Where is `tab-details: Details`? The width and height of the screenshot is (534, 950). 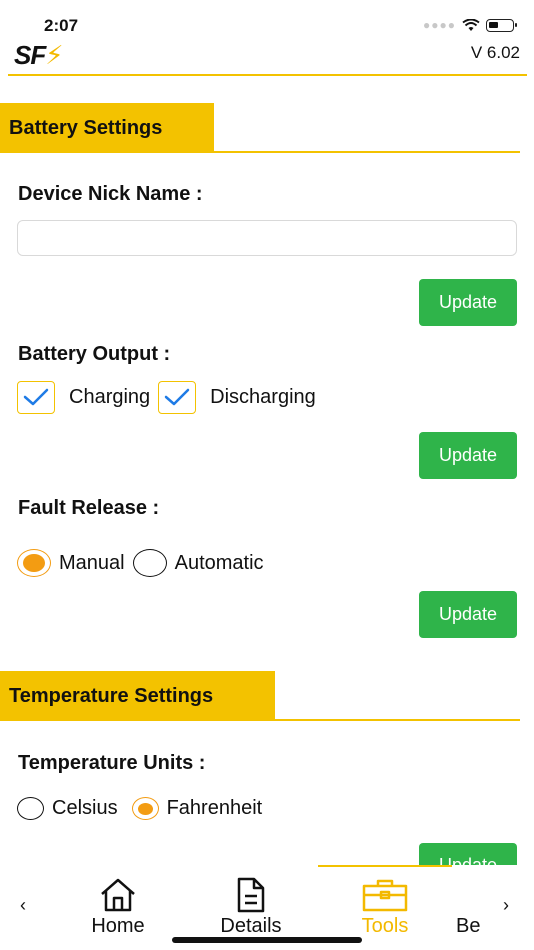
tab-details: Details is located at coordinates (251, 907).